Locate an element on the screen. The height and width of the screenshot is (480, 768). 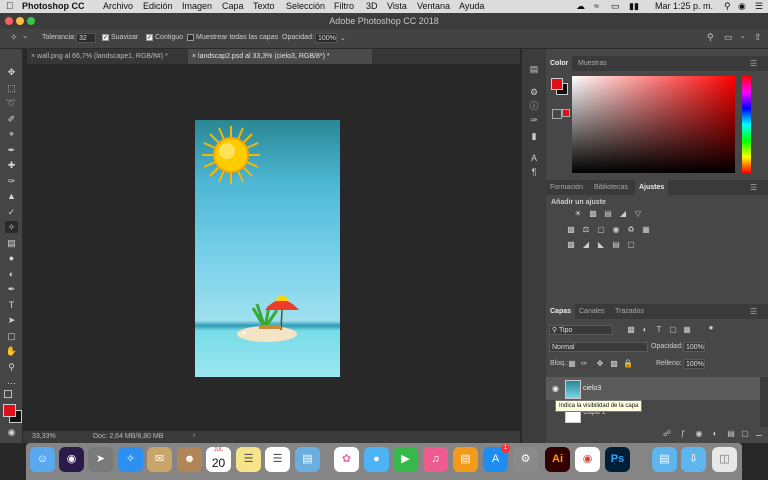
pen-tool-icon: ✒ is located at coordinates (11, 289).